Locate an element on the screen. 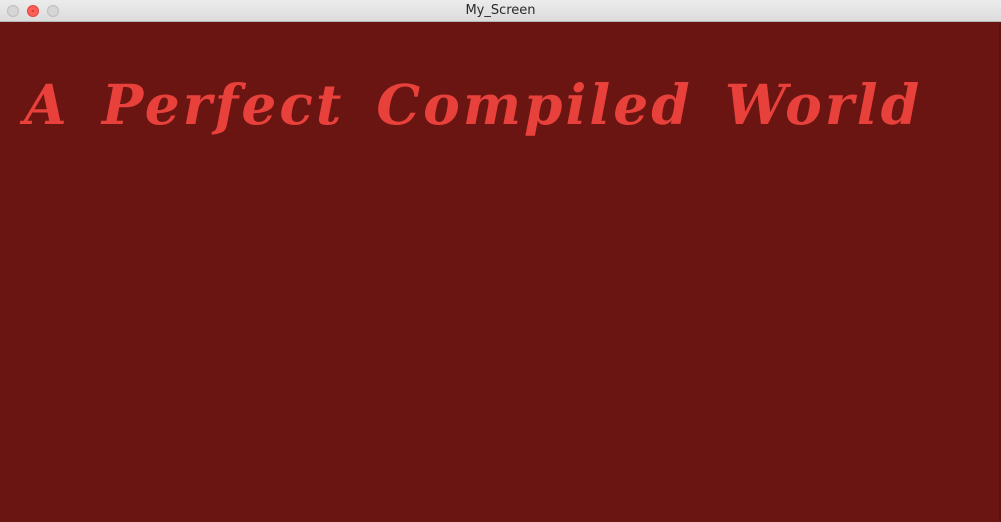  title-bar: My_Screen is located at coordinates (500, 11).